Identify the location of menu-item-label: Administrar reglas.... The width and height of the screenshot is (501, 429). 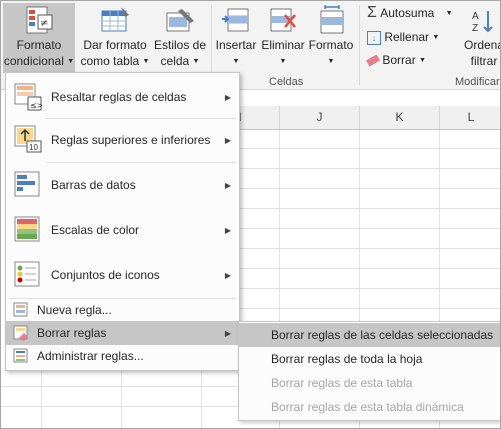
(90, 356).